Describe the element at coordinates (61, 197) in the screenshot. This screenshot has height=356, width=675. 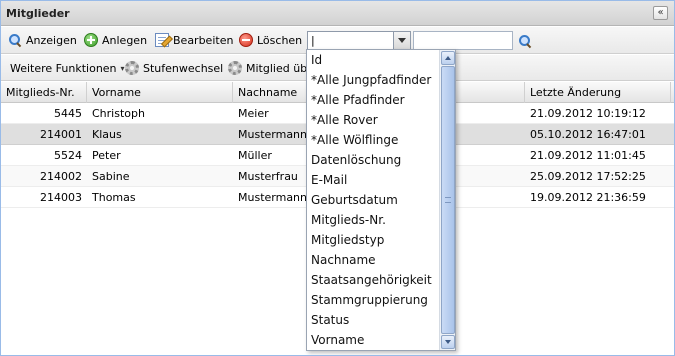
I see `cell-mitglieds-nr: 214003` at that location.